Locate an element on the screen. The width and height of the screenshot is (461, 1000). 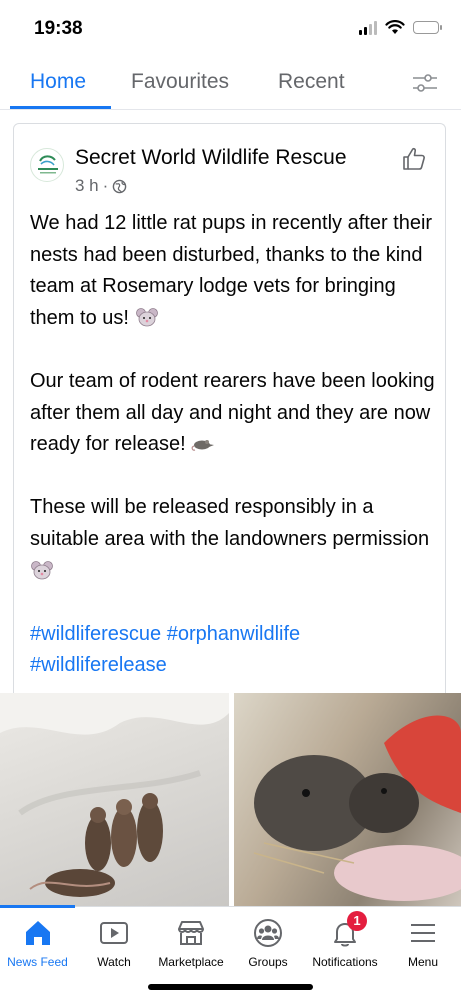
menu-icon is located at coordinates (423, 933).